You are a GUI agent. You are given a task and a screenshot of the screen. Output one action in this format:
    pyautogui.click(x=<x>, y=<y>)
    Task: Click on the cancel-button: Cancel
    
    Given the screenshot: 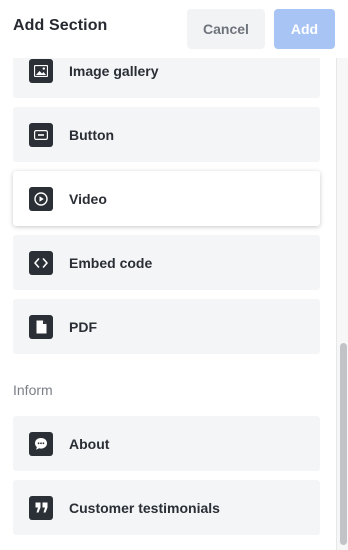 What is the action you would take?
    pyautogui.click(x=226, y=29)
    